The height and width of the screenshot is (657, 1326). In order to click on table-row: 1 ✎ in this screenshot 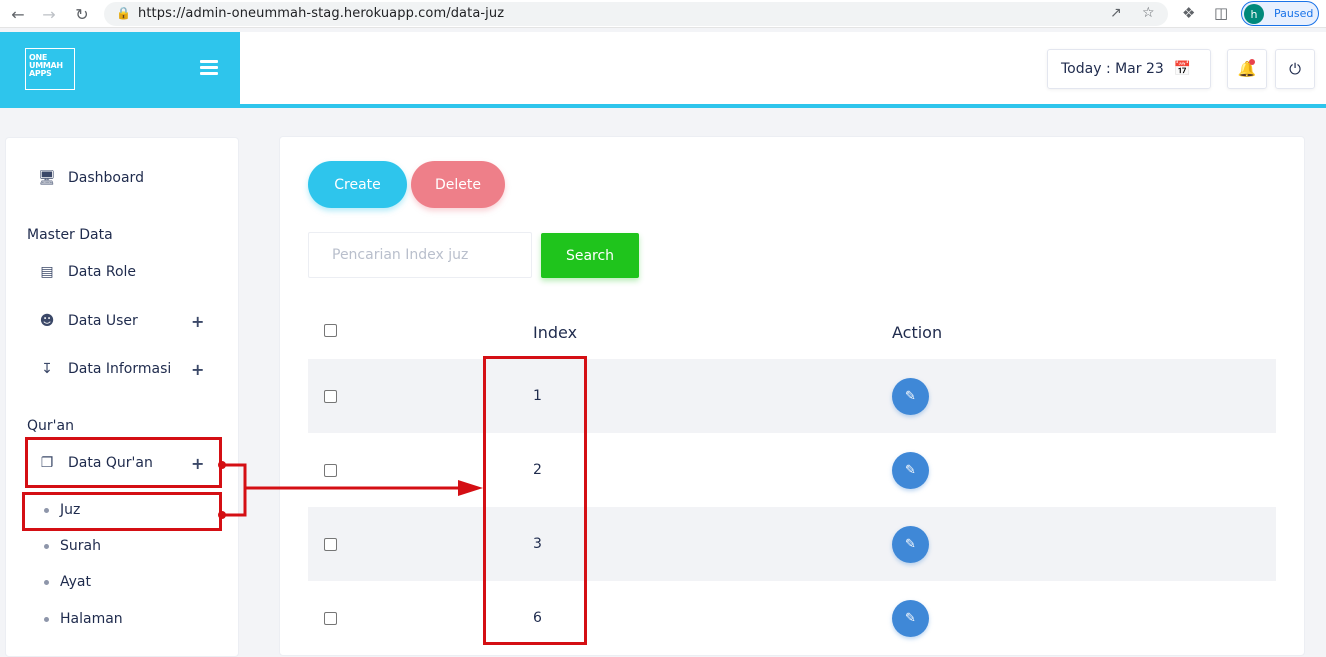, I will do `click(792, 396)`.